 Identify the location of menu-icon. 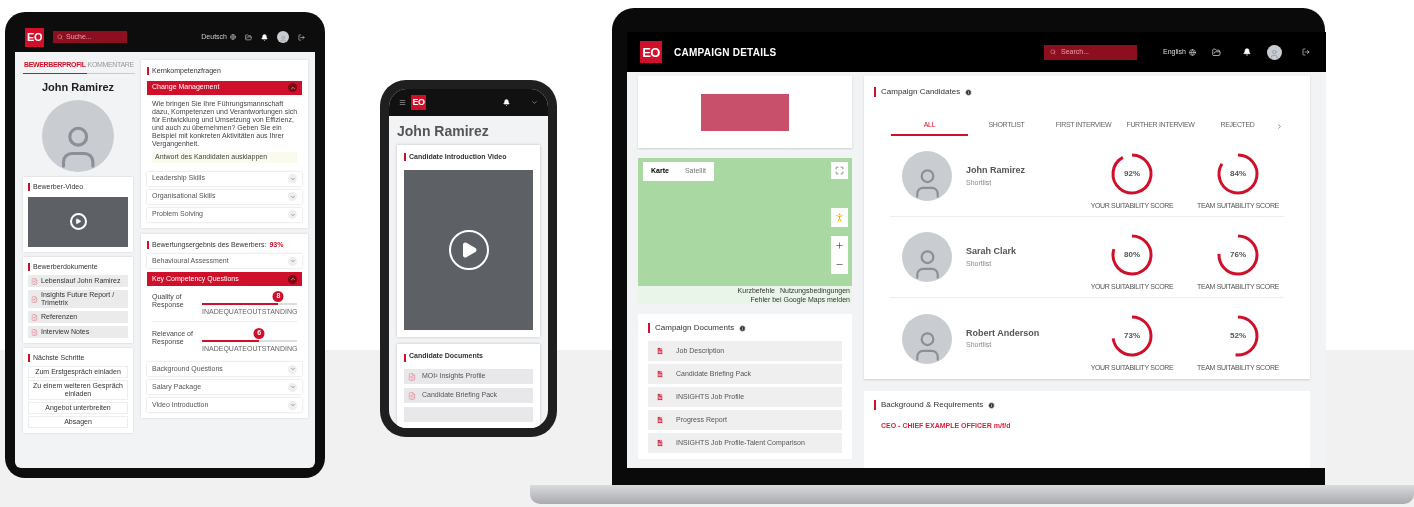
(402, 102).